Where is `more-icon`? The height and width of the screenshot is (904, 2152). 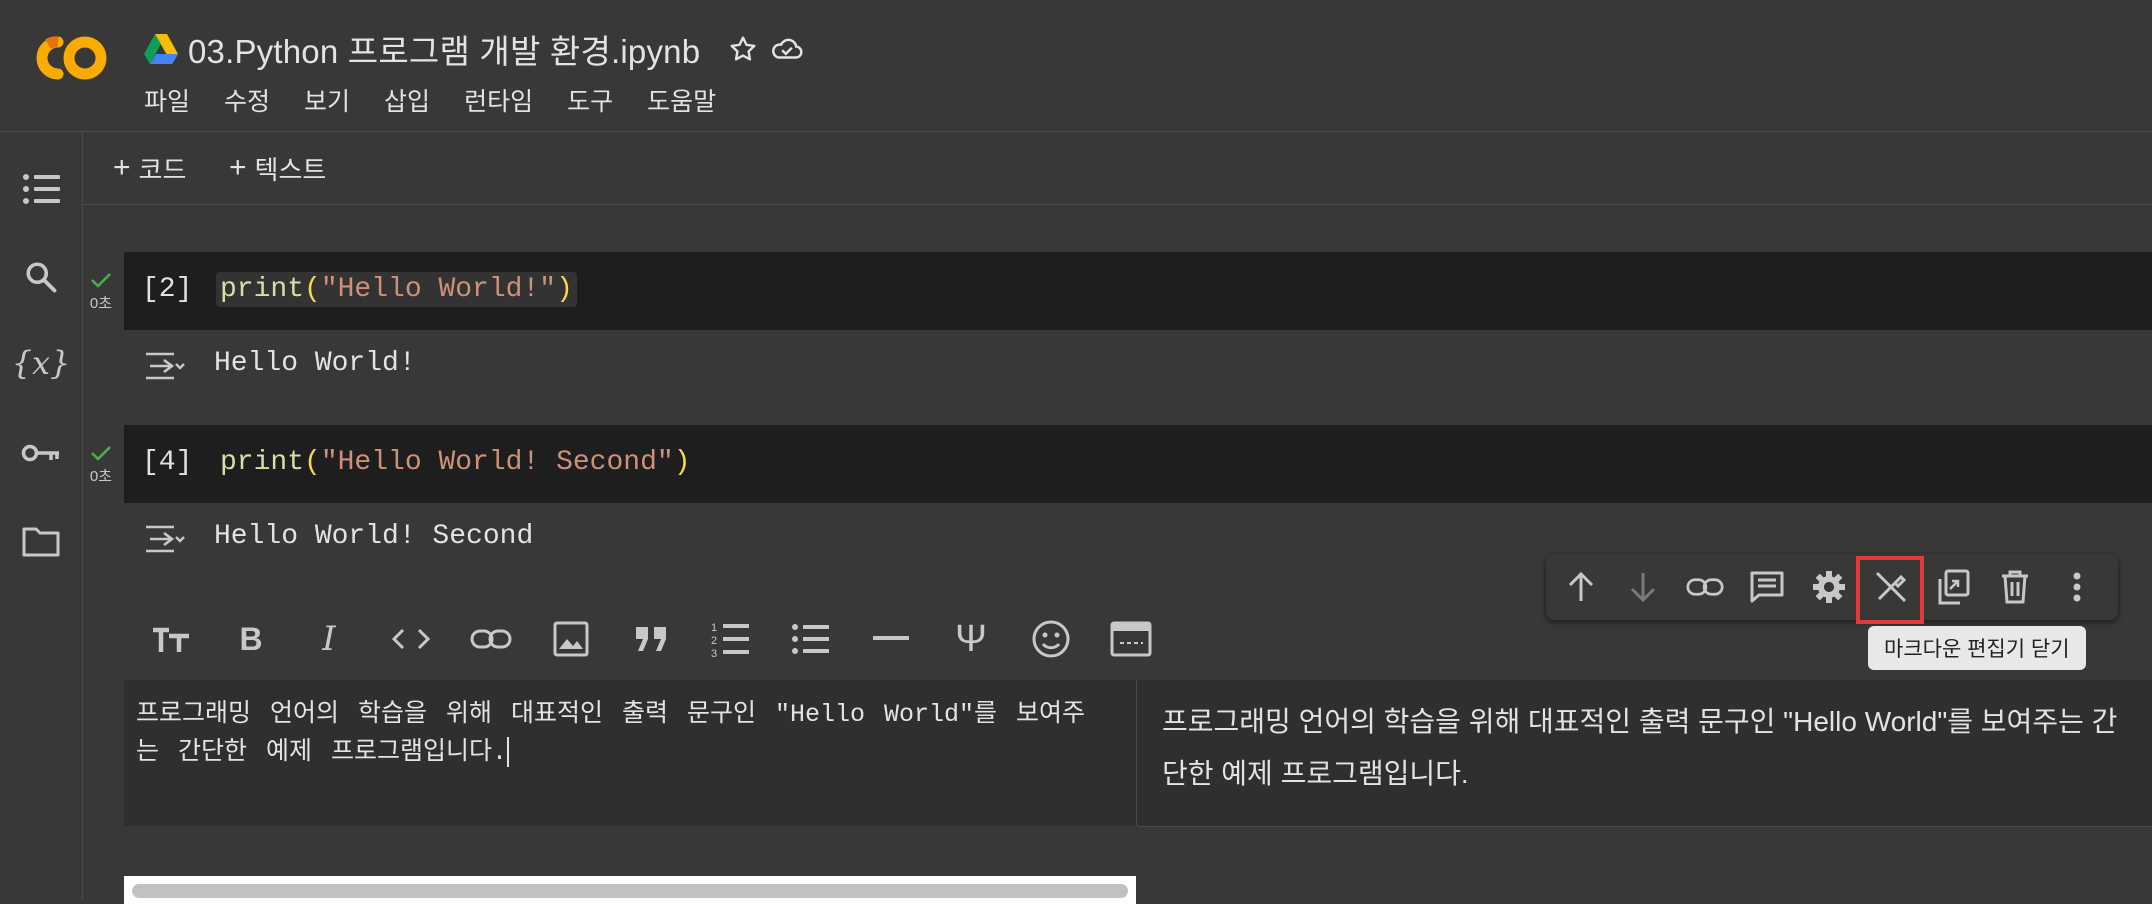
more-icon is located at coordinates (2077, 587).